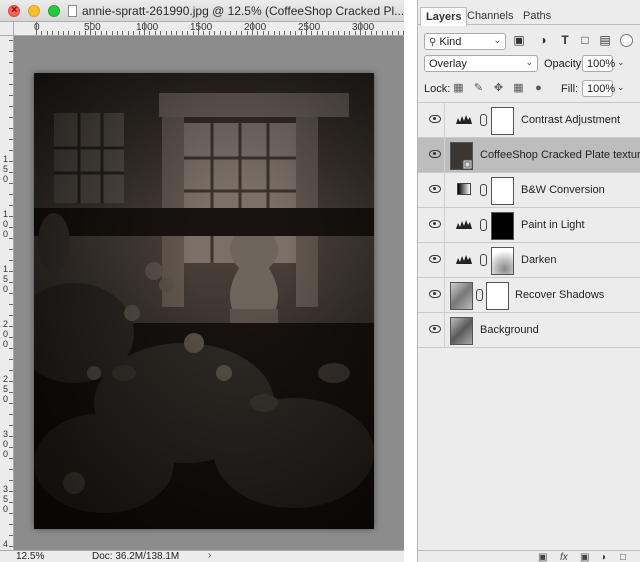 This screenshot has height=562, width=640. I want to click on layer-name: CoffeeShop Cracked Plate texture, so click(560, 155).